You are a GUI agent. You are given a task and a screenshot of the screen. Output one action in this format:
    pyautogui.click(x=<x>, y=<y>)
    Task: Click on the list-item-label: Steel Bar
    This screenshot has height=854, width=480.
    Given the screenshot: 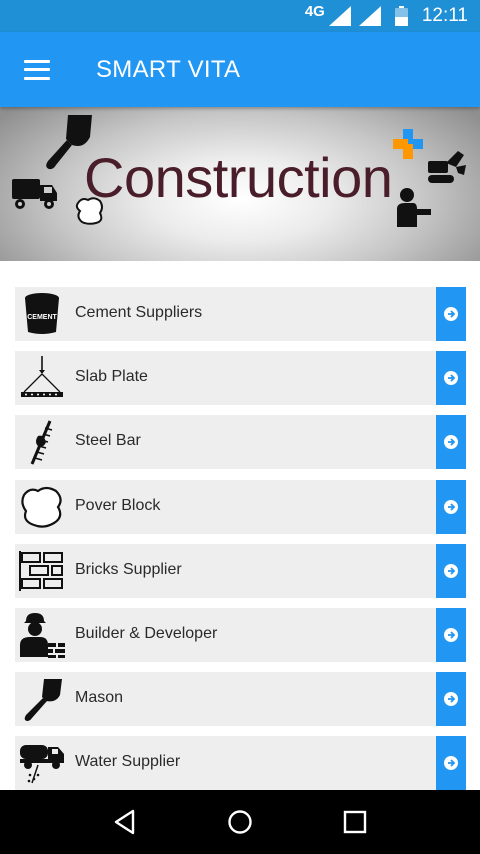 What is the action you would take?
    pyautogui.click(x=108, y=440)
    